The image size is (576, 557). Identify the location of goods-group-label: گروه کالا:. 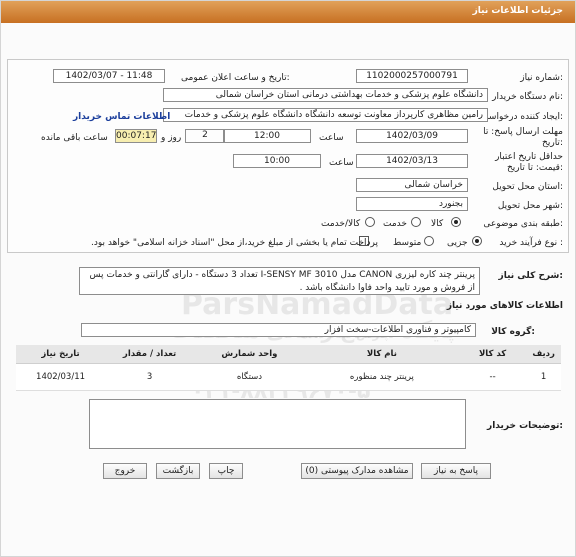
(513, 332).